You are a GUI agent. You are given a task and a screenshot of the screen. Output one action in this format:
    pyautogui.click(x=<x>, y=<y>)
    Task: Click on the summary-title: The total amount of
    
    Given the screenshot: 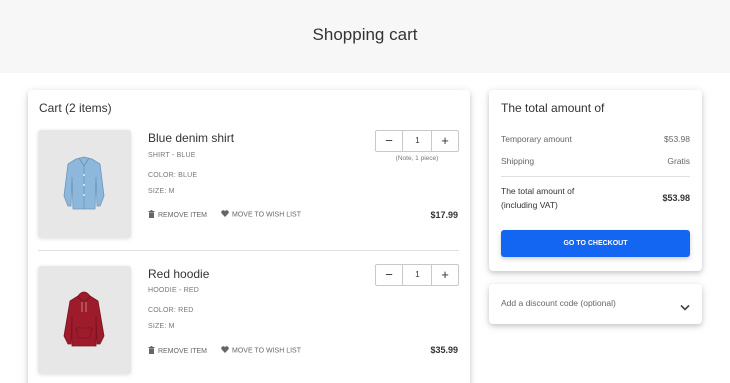 What is the action you would take?
    pyautogui.click(x=553, y=108)
    